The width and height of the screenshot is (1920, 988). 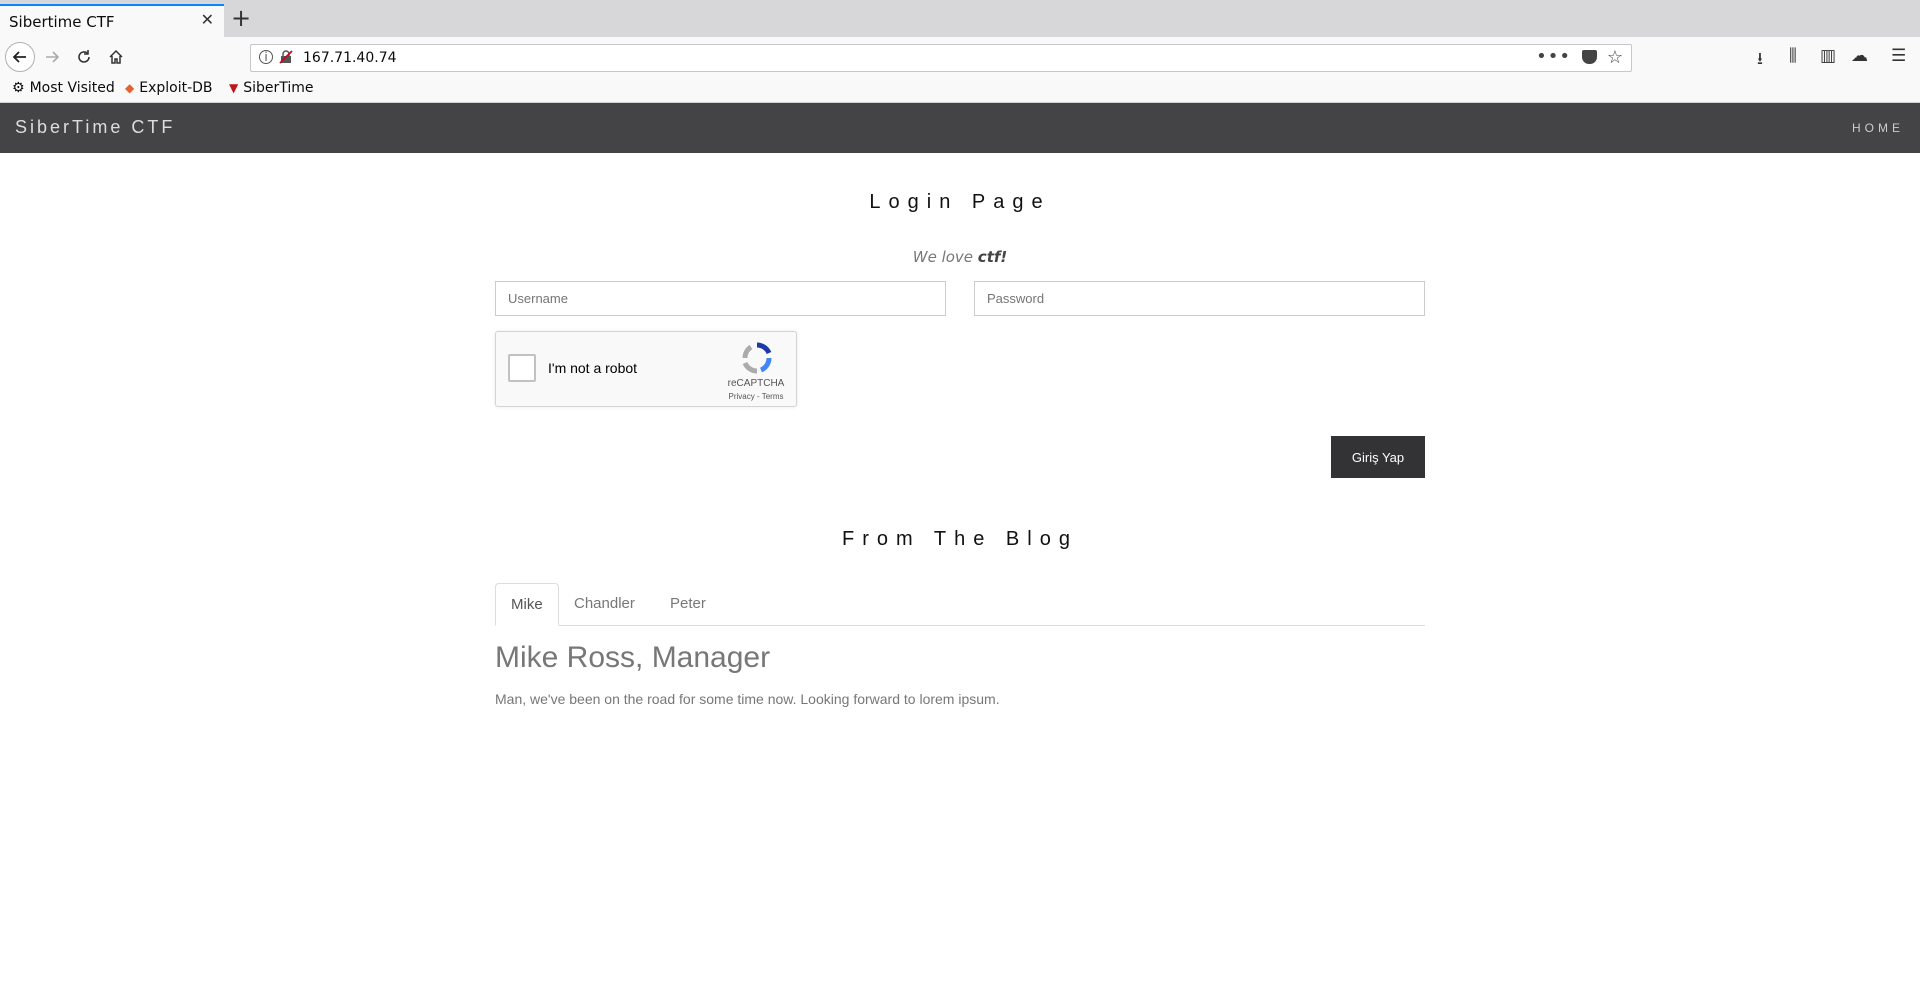 What do you see at coordinates (1793, 56) in the screenshot?
I see `library-icon: ⫼` at bounding box center [1793, 56].